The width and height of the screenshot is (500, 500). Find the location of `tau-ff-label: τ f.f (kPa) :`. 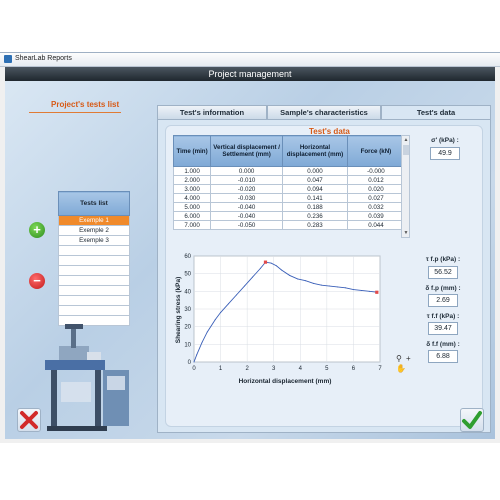

tau-ff-label: τ f.f (kPa) : is located at coordinates (443, 316).